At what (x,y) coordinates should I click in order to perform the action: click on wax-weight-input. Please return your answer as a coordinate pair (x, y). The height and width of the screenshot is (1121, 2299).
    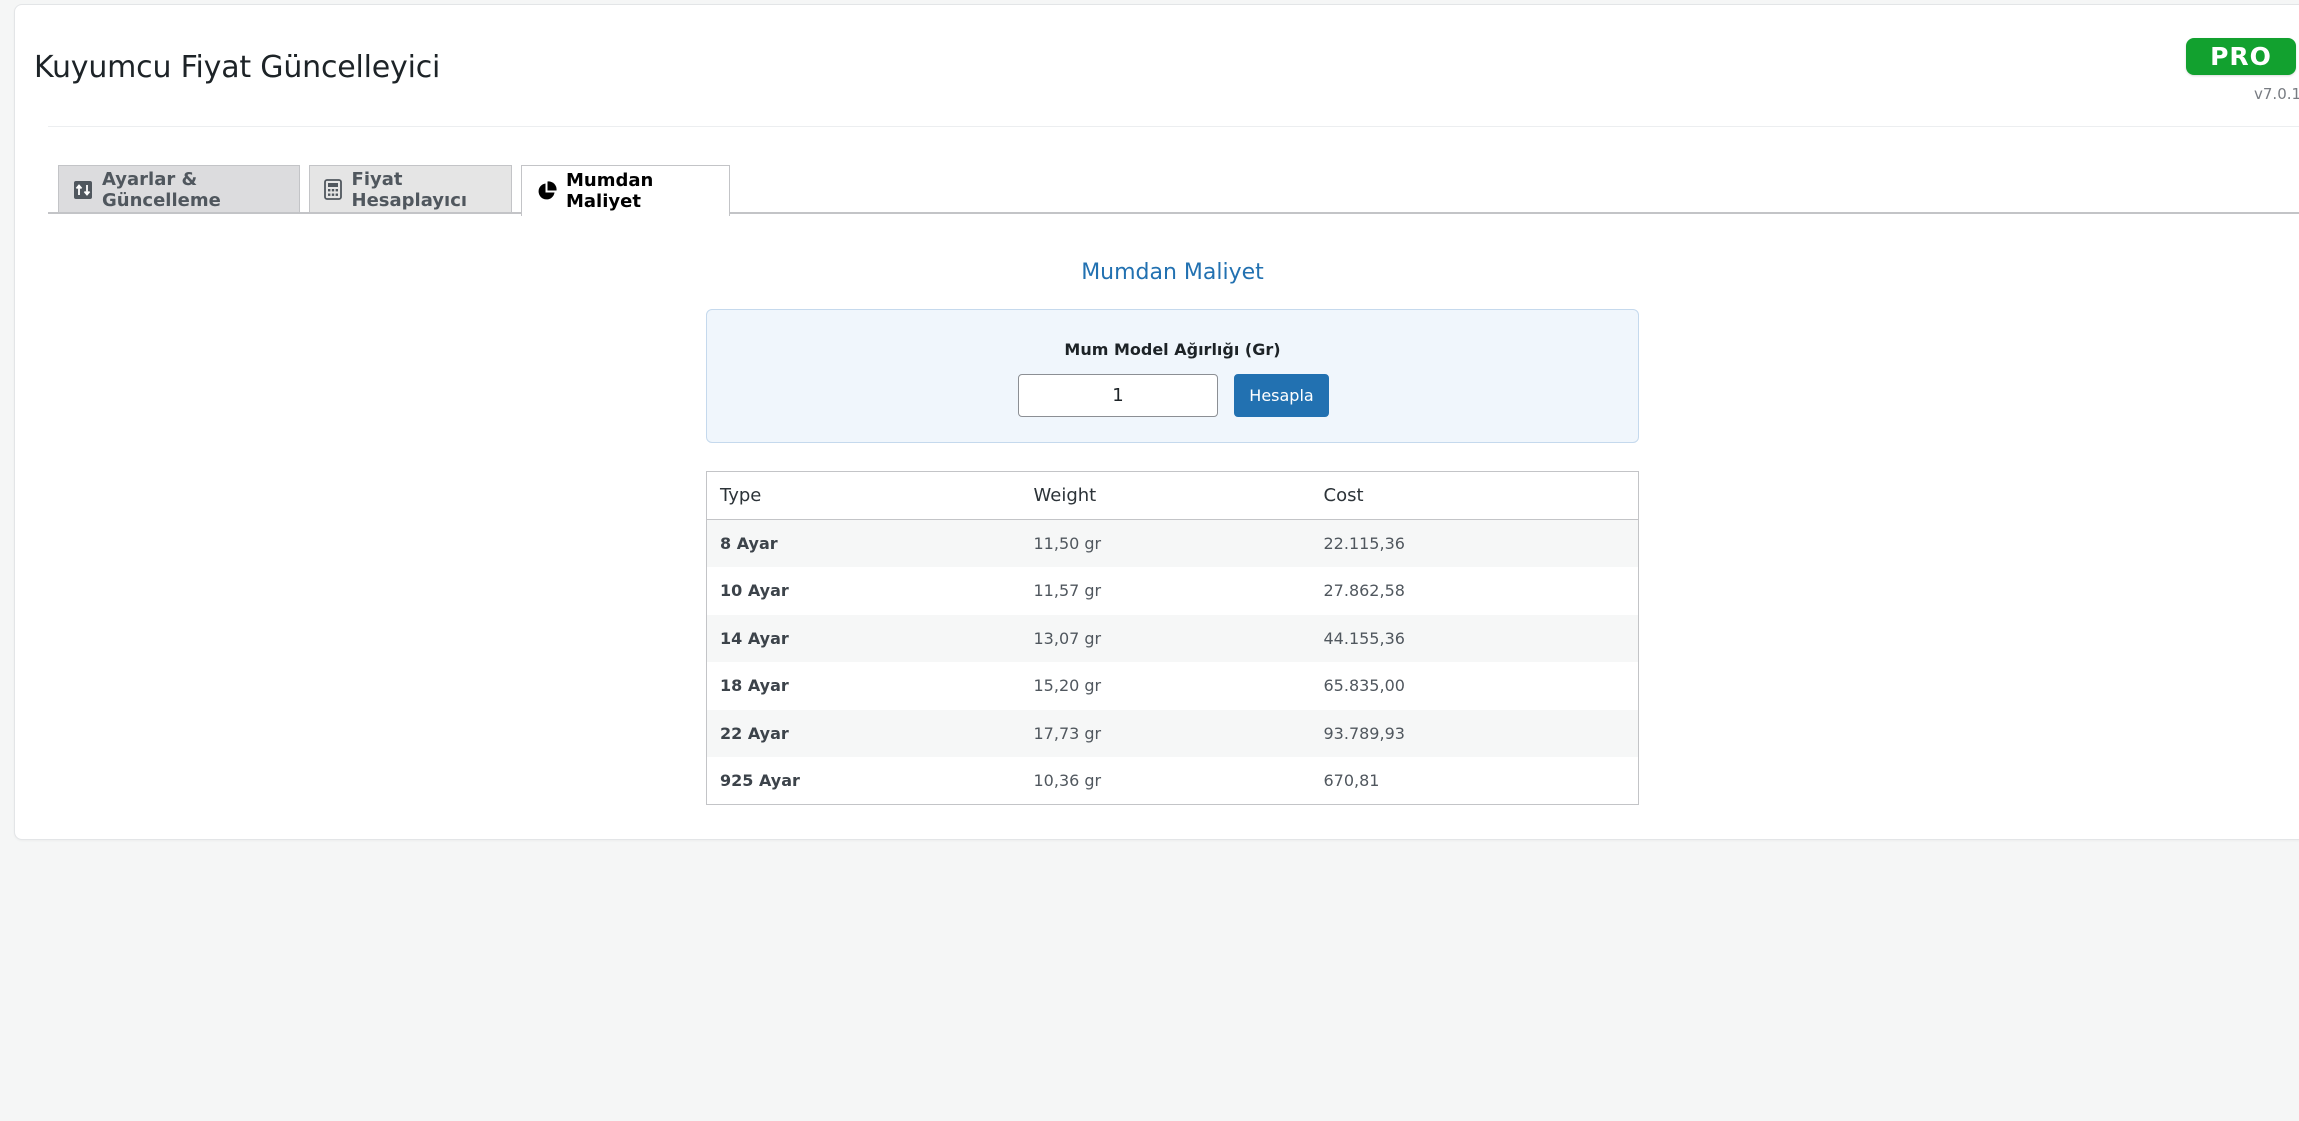
    Looking at the image, I should click on (1118, 395).